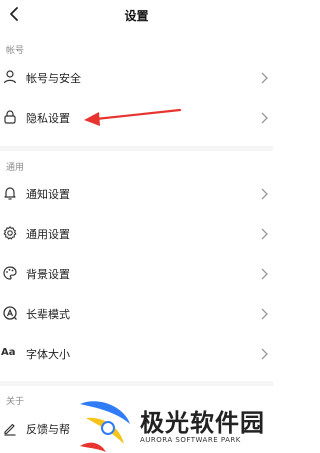 This screenshot has width=320, height=453. What do you see at coordinates (15, 402) in the screenshot?
I see `section-label-about: 关于` at bounding box center [15, 402].